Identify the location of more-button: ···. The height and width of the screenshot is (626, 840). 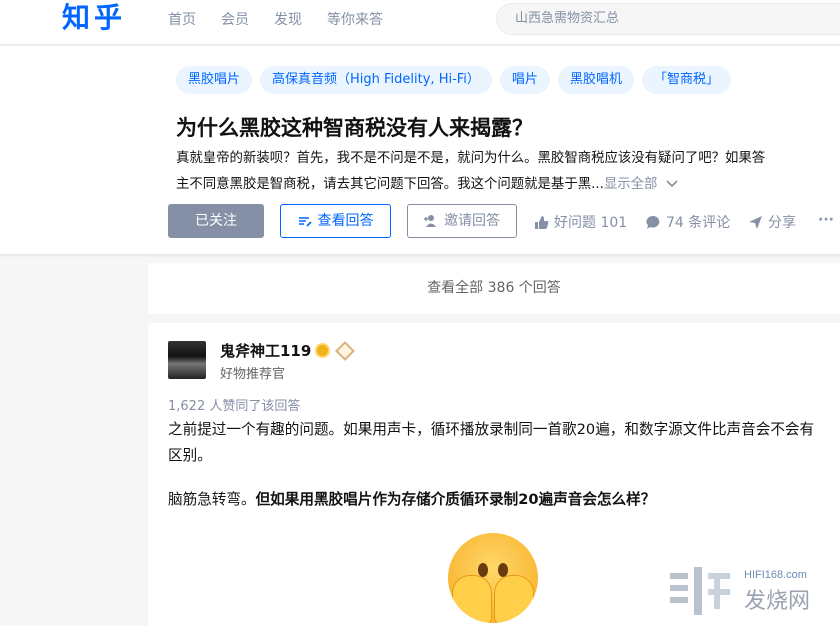
(826, 220).